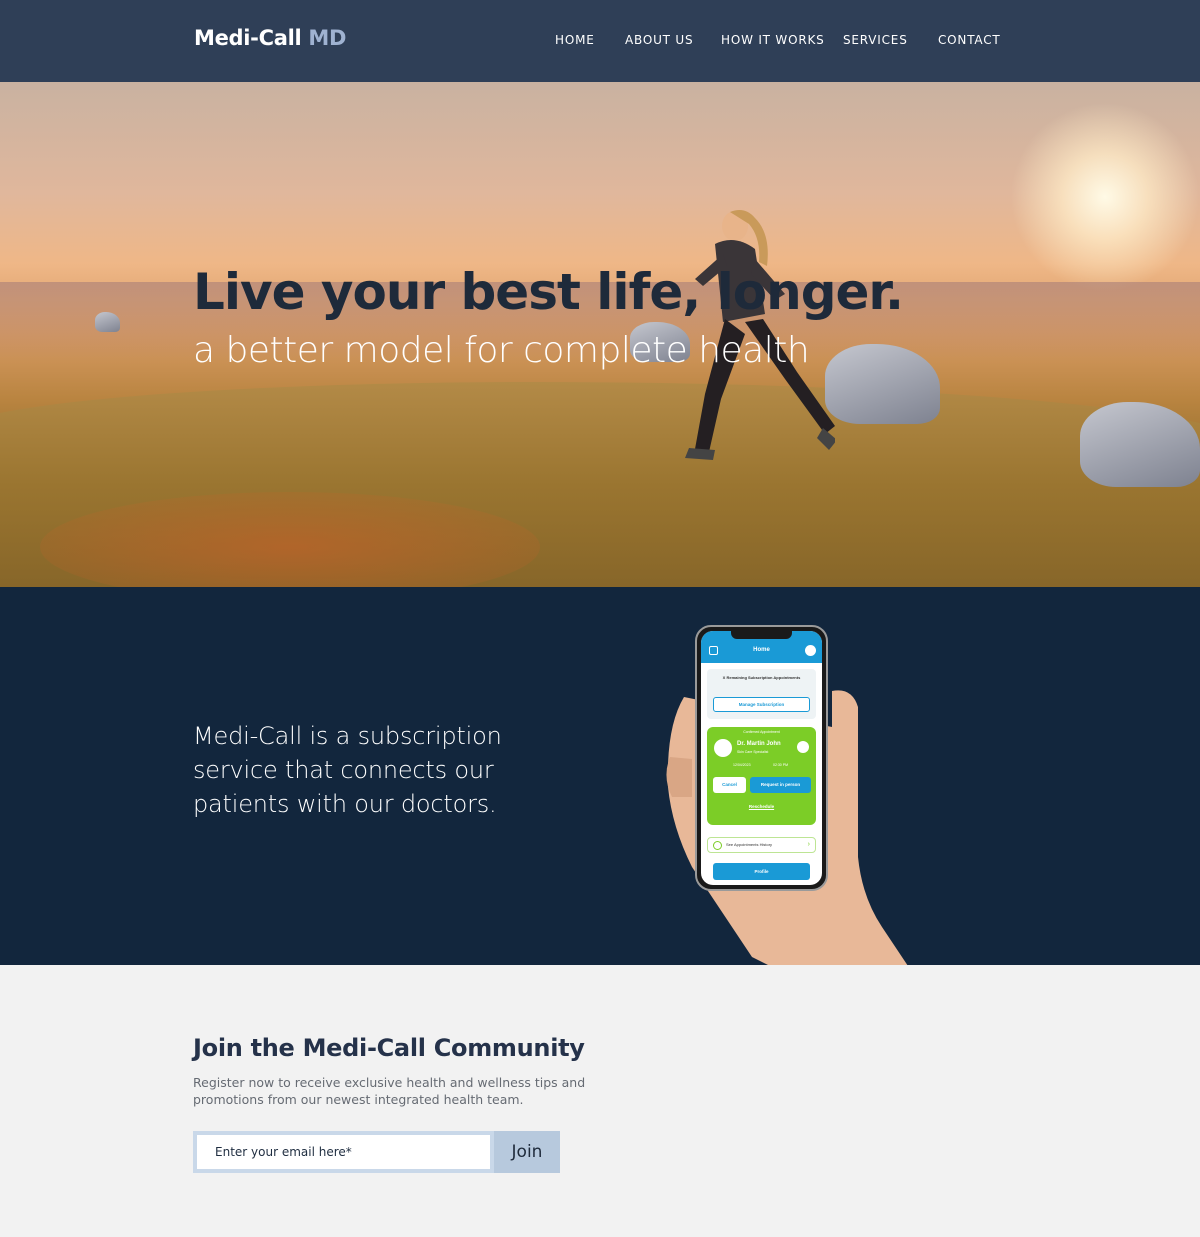 The image size is (1200, 1237). Describe the element at coordinates (780, 785) in the screenshot. I see `app-request-button: Request in person` at that location.